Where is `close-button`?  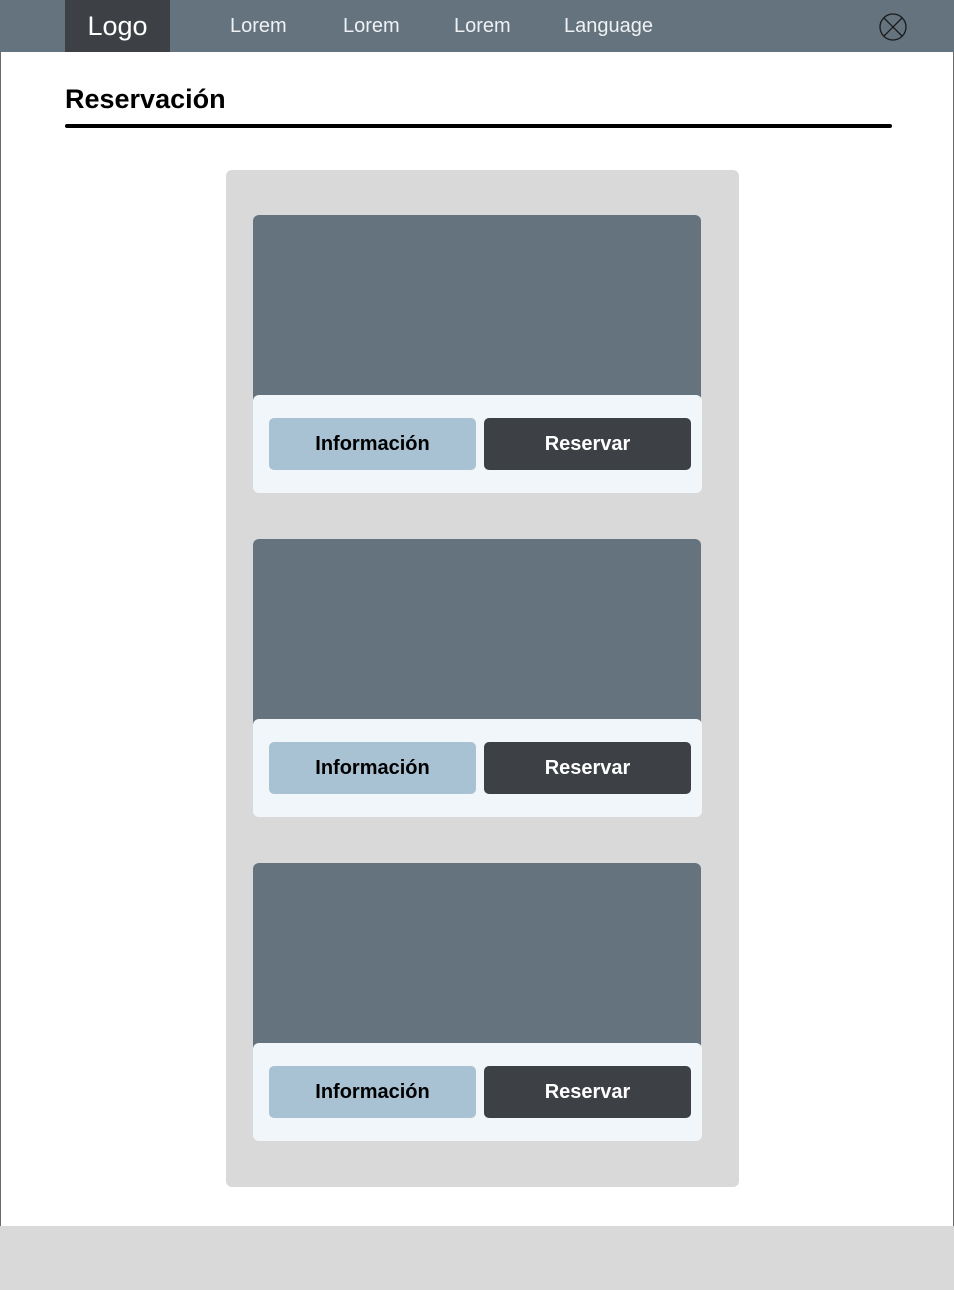 close-button is located at coordinates (893, 27).